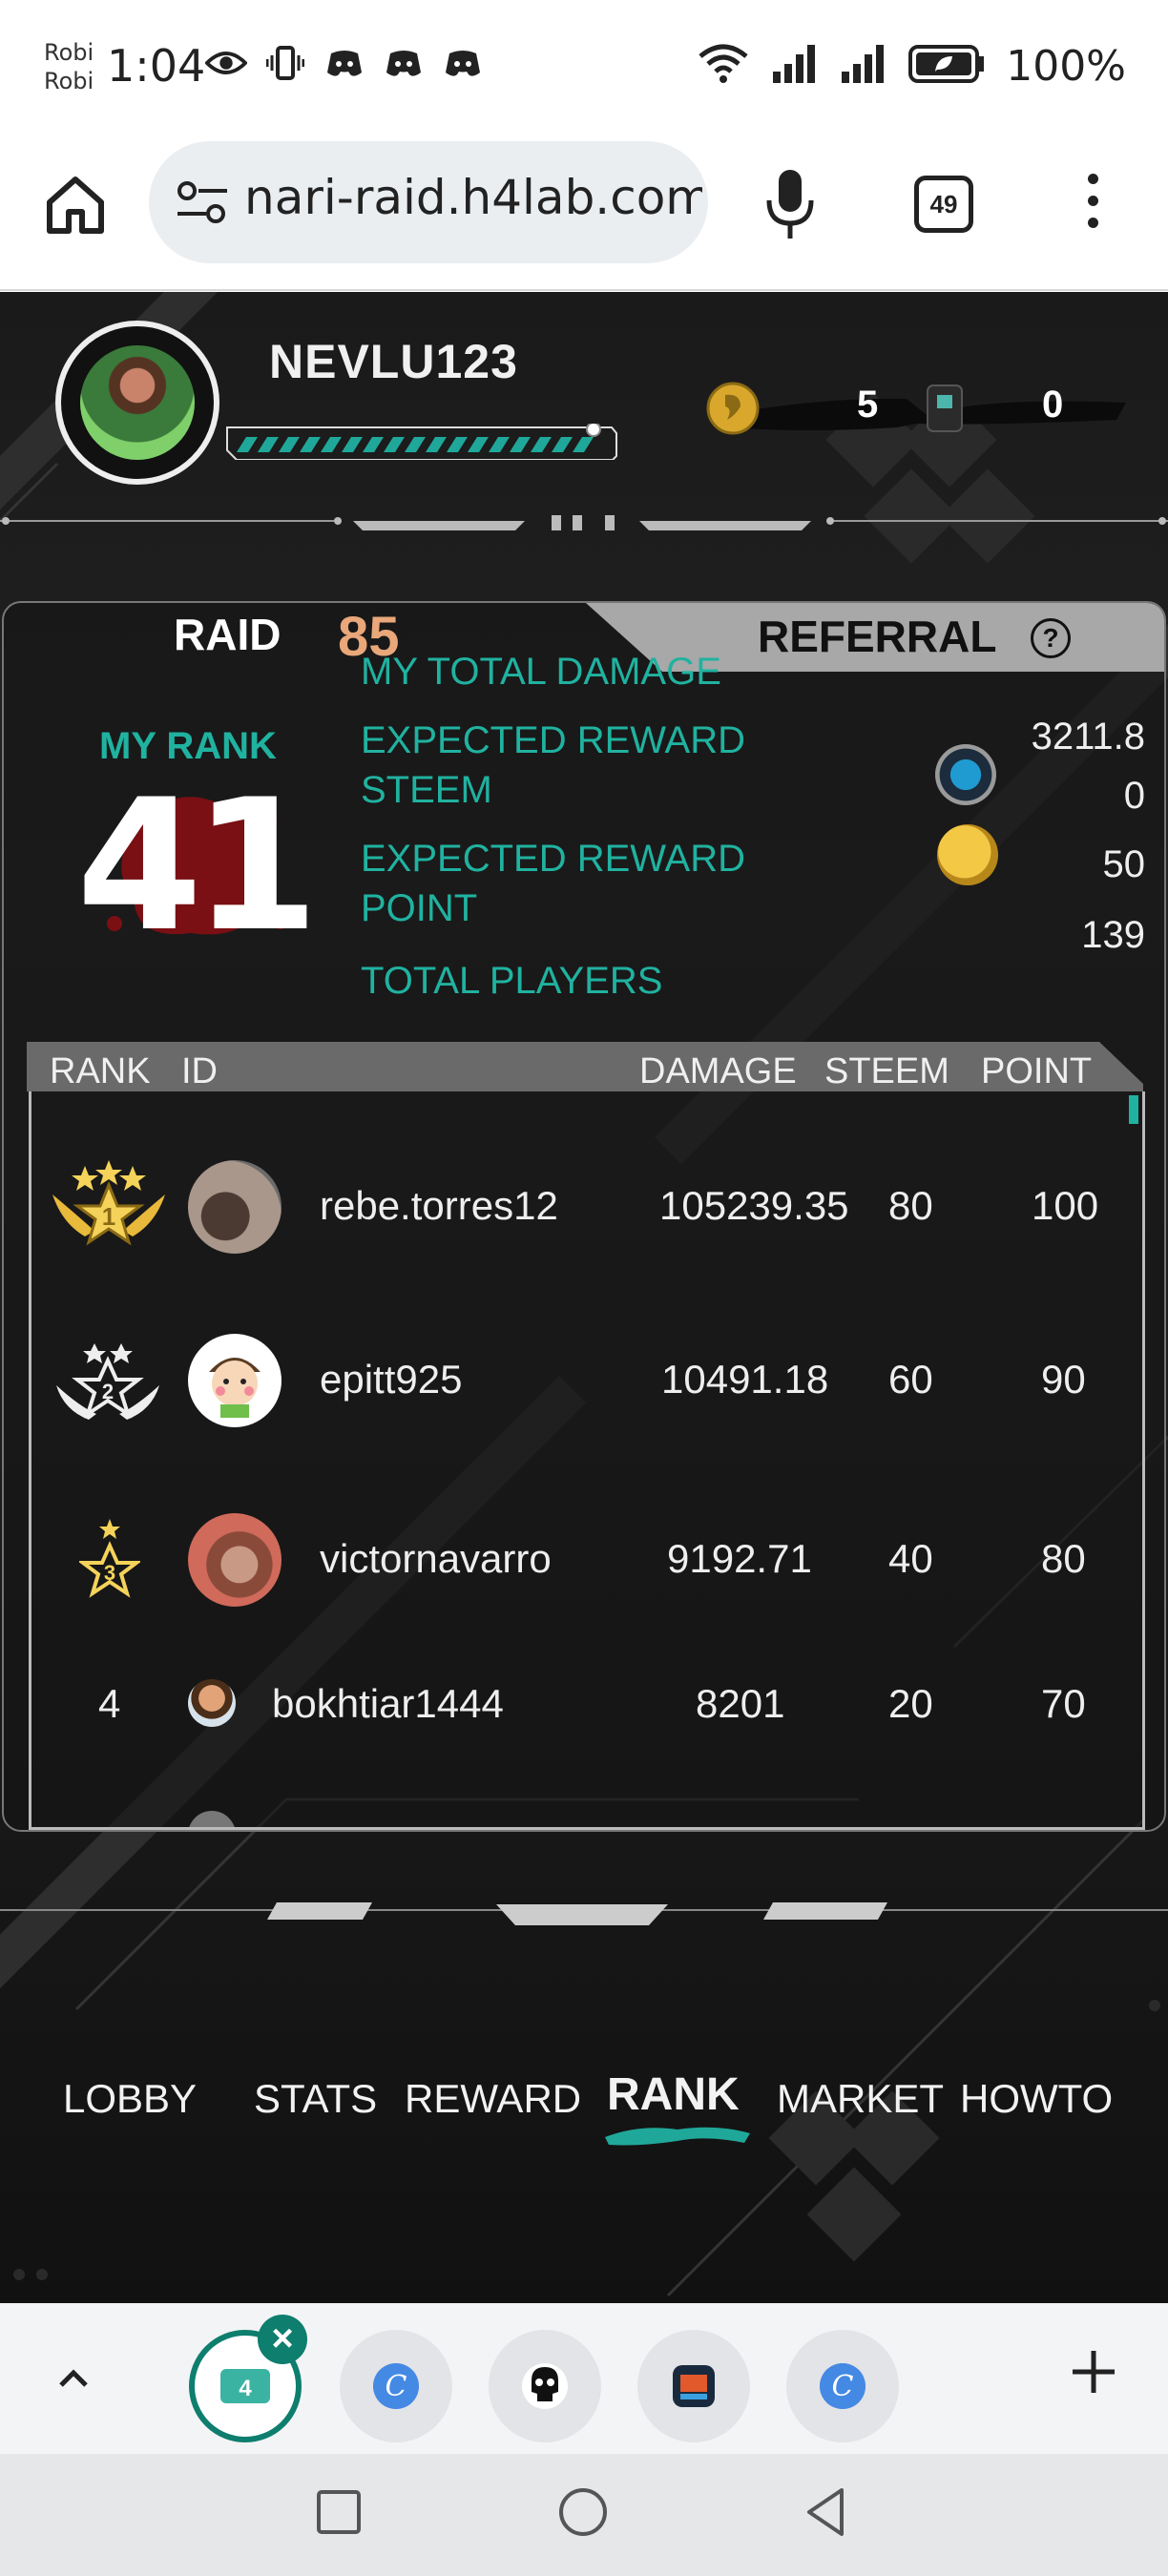 This screenshot has width=1168, height=2576. What do you see at coordinates (235, 1388) in the screenshot?
I see `cartoon-avatar-icon` at bounding box center [235, 1388].